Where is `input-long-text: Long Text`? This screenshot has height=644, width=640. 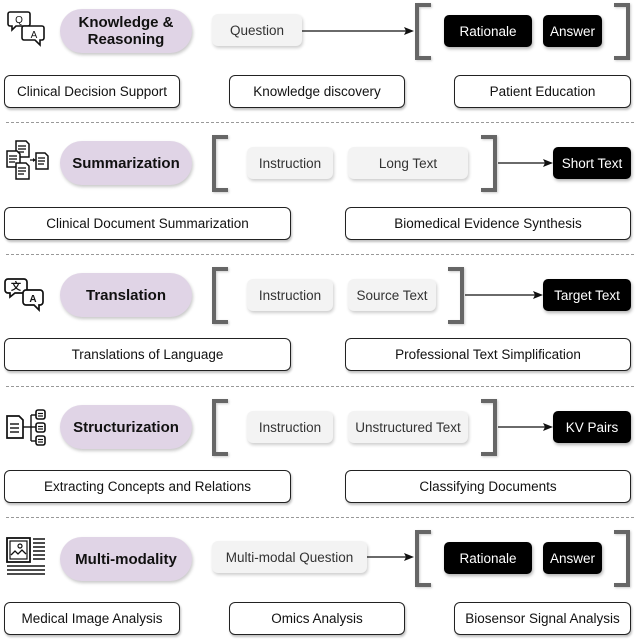
input-long-text: Long Text is located at coordinates (408, 163).